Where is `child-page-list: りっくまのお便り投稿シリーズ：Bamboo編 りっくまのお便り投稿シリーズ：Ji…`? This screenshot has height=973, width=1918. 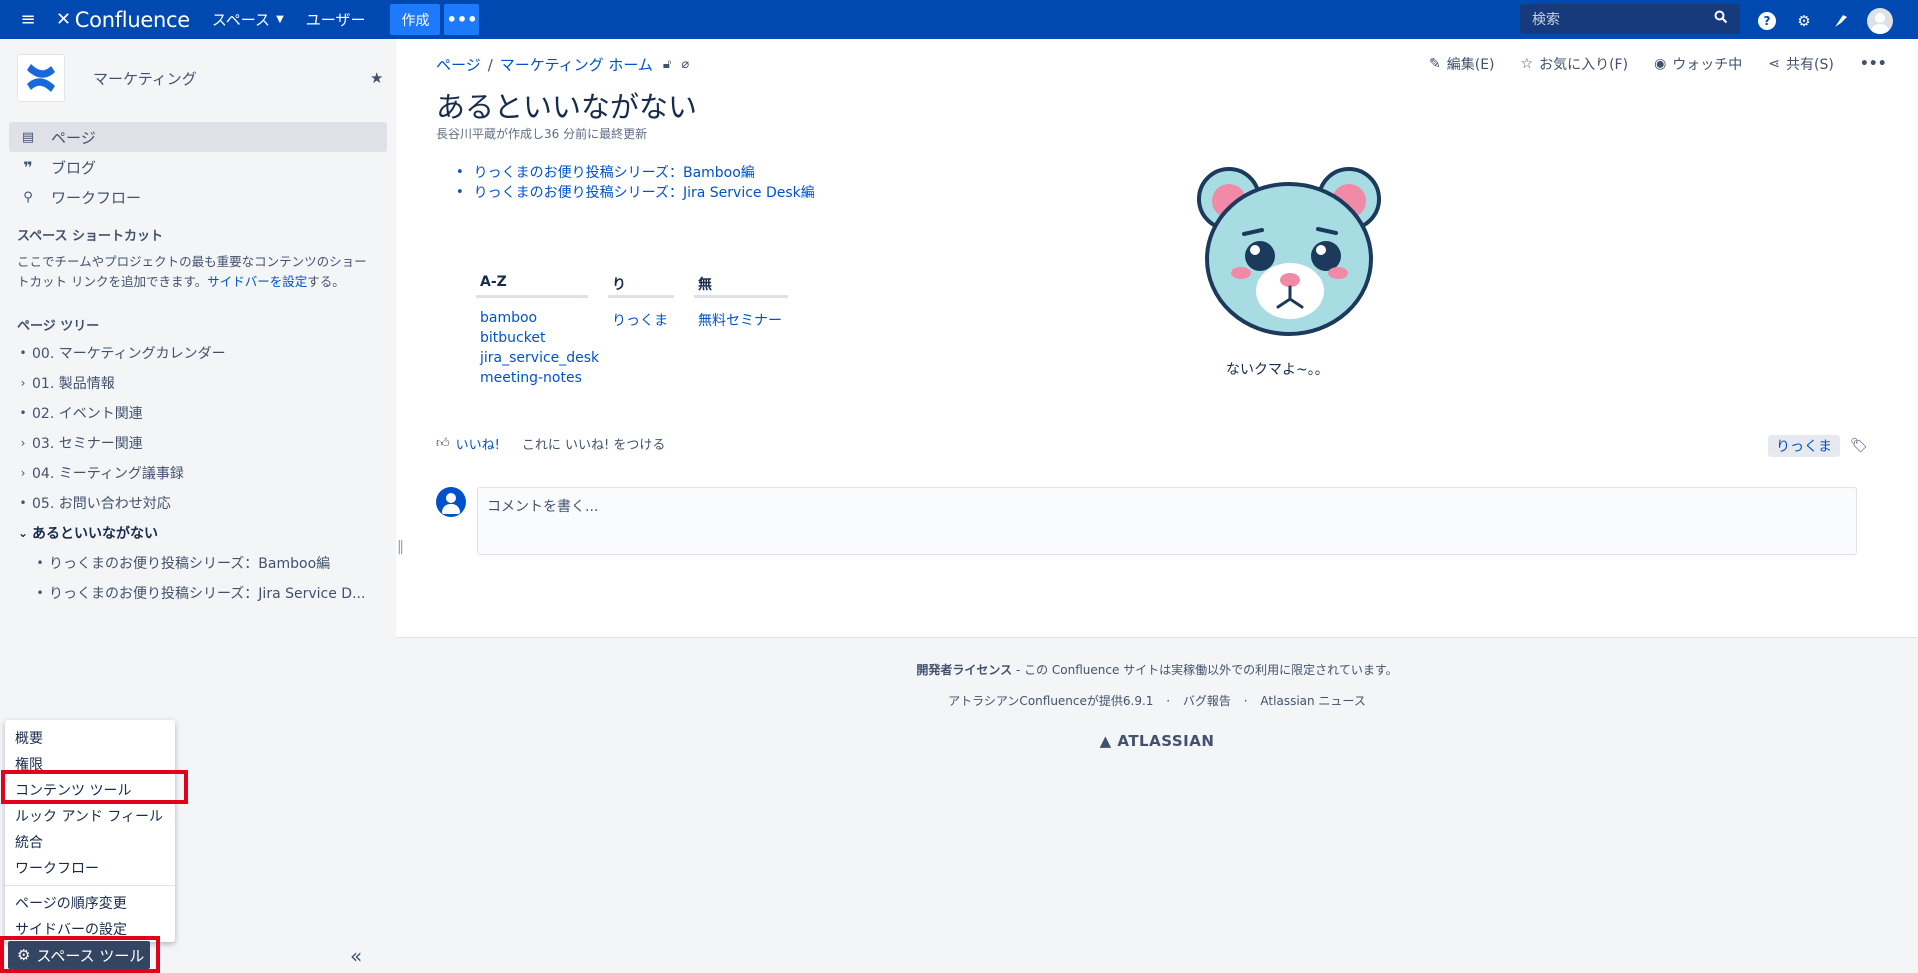
child-page-list: りっくまのお便り投稿シリーズ：Bamboo編 りっくまのお便り投稿シリーズ：Ji… is located at coordinates (635, 182).